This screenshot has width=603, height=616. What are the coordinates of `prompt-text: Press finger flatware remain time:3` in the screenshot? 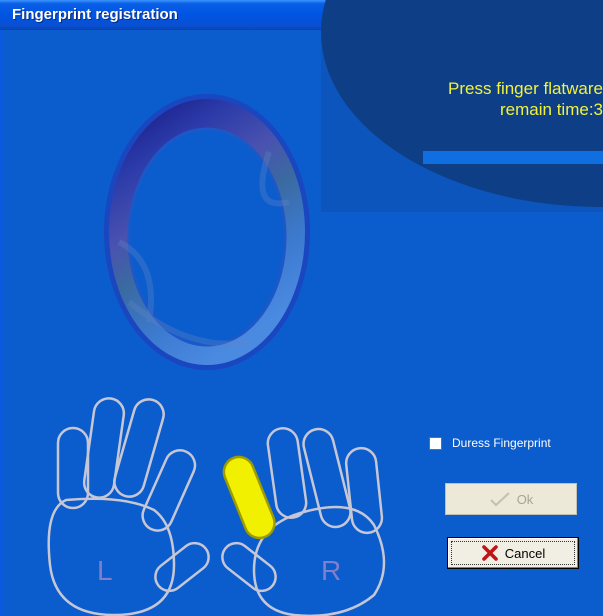 It's located at (525, 99).